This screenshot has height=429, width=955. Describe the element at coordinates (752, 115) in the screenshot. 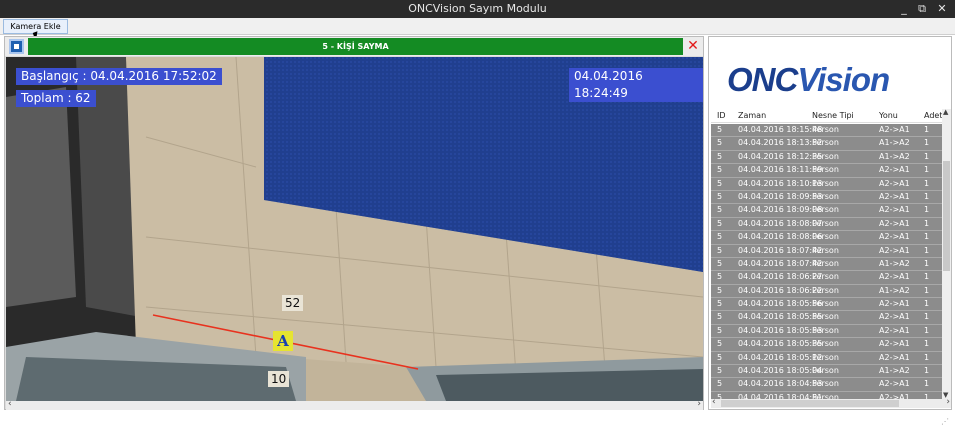

I see `col-header-time: Zaman` at that location.